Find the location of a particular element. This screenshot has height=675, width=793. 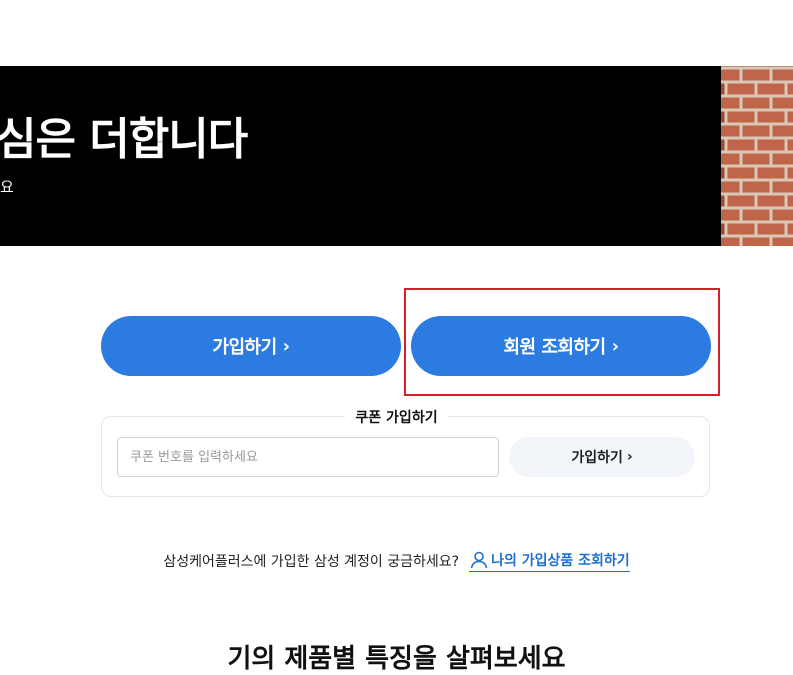

user-icon is located at coordinates (479, 560).